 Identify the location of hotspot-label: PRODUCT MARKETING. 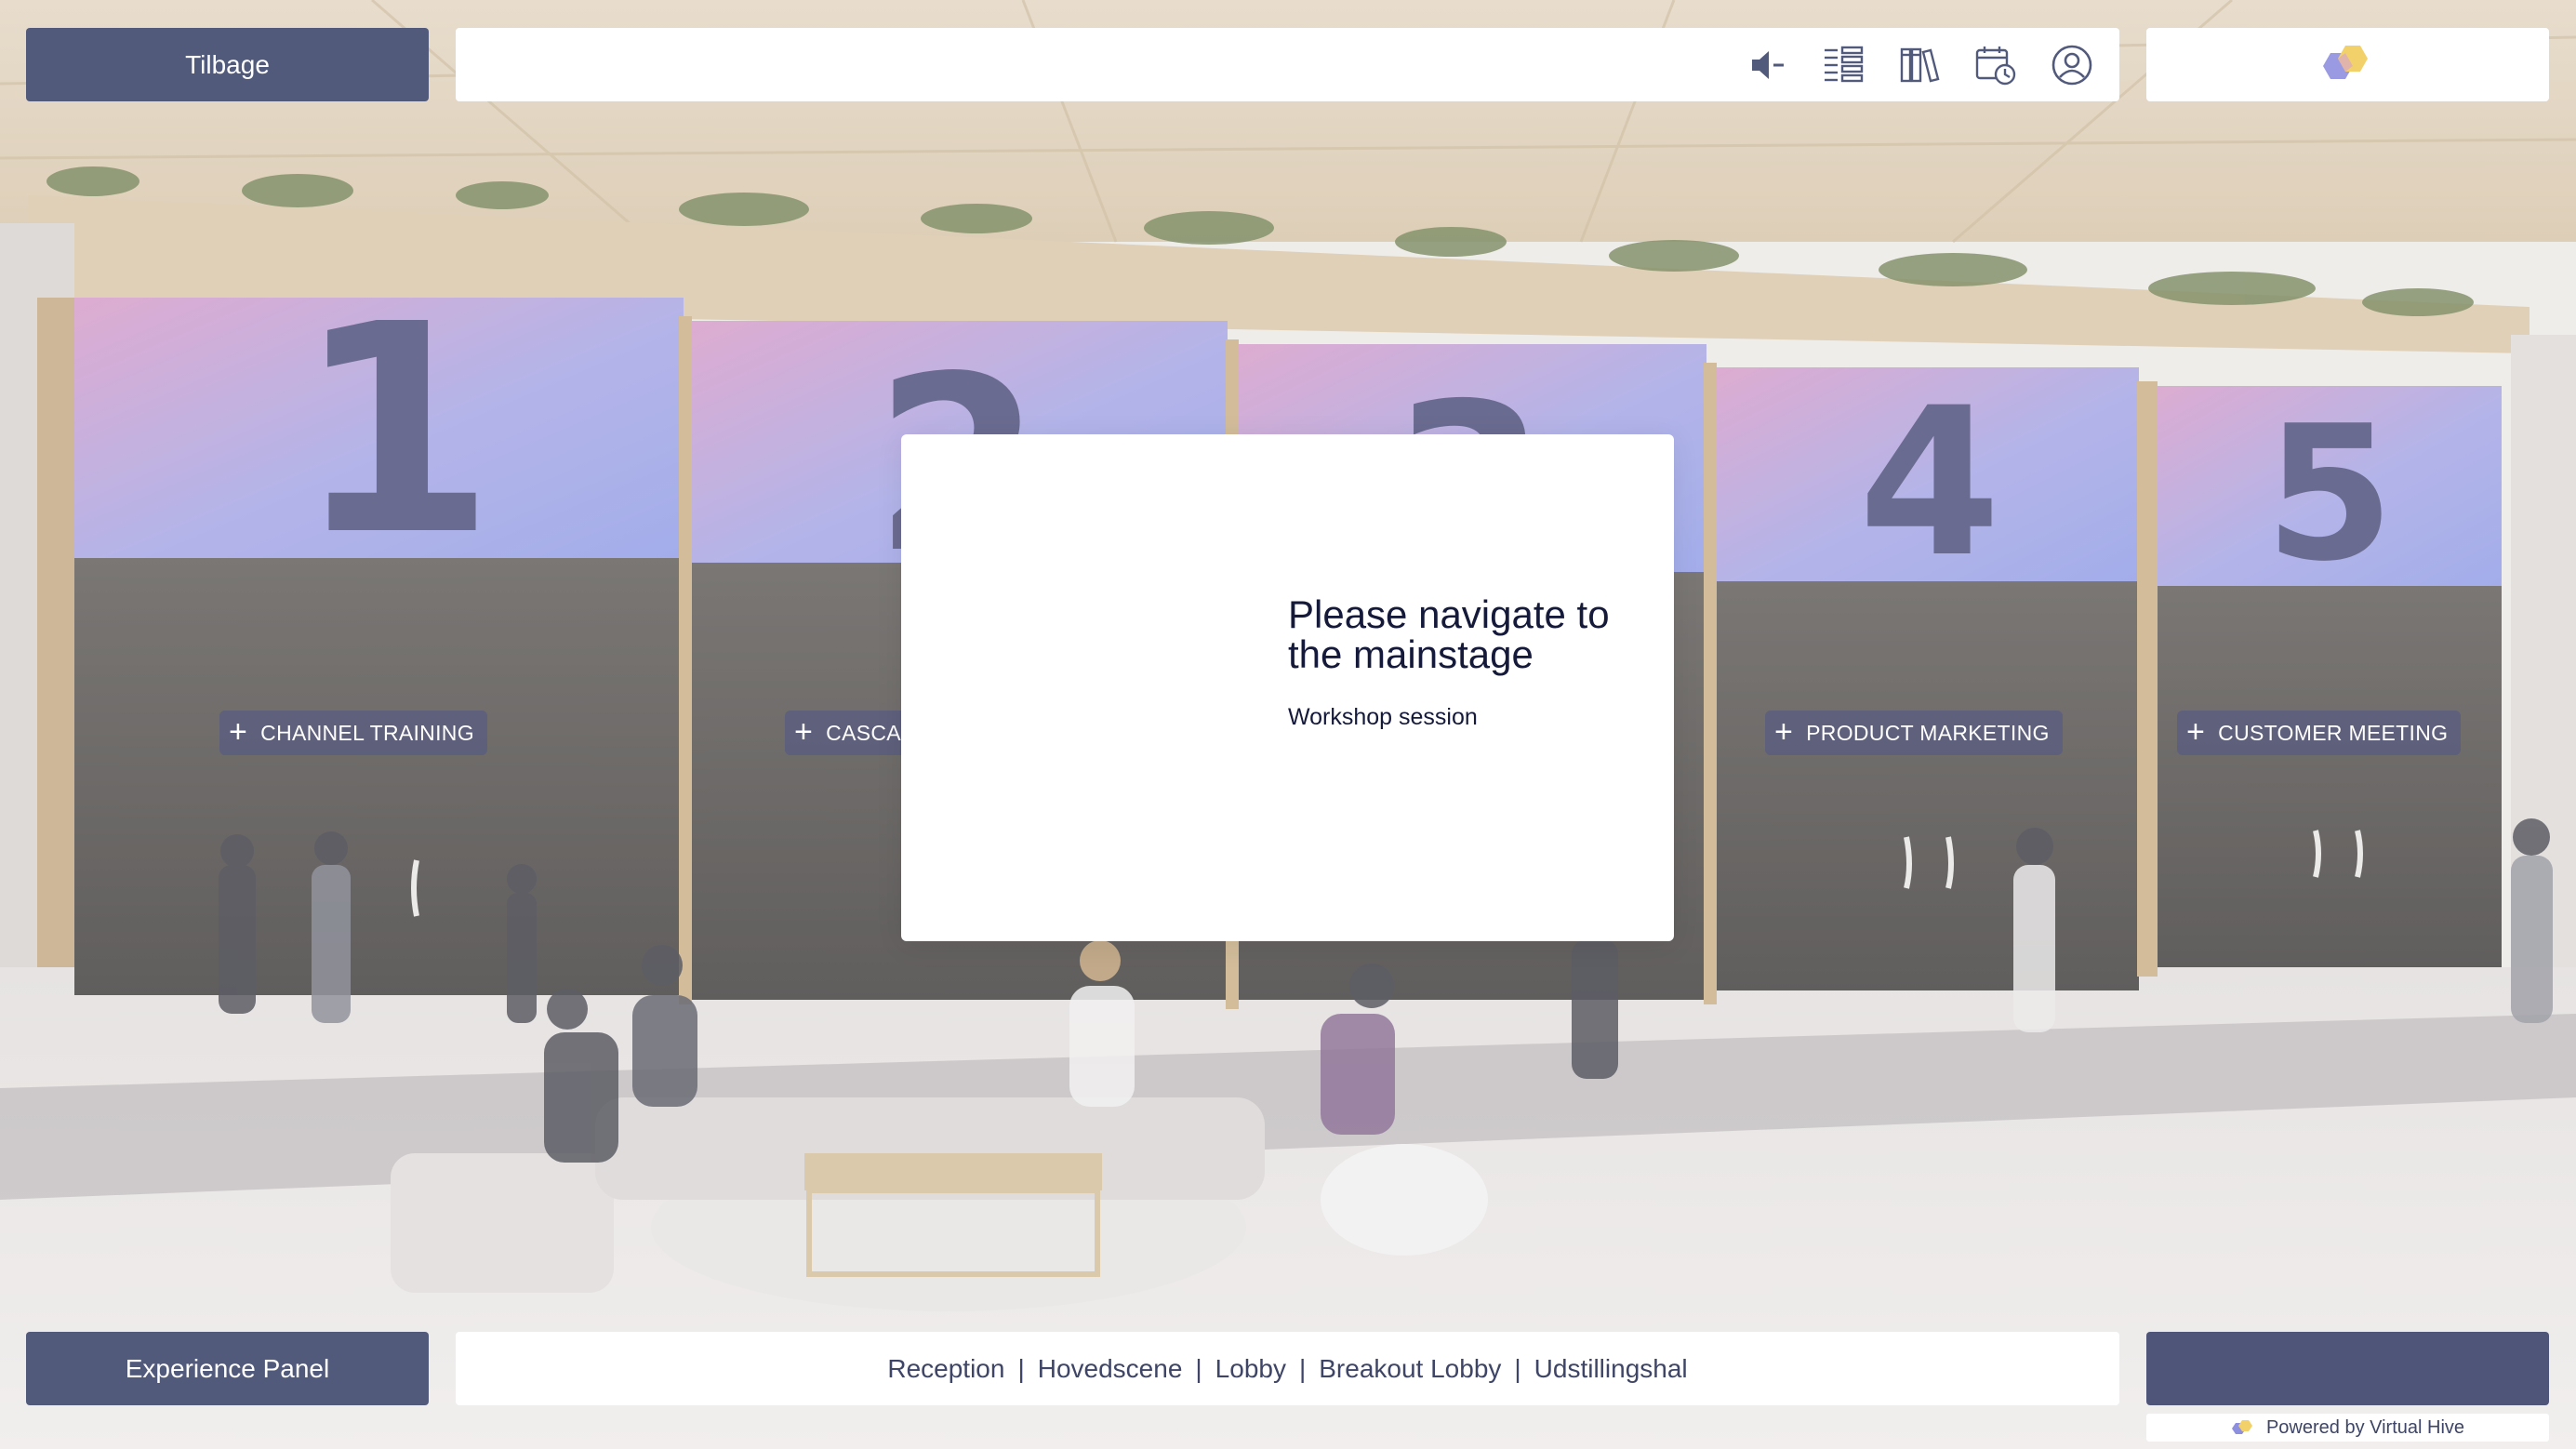
(1928, 732).